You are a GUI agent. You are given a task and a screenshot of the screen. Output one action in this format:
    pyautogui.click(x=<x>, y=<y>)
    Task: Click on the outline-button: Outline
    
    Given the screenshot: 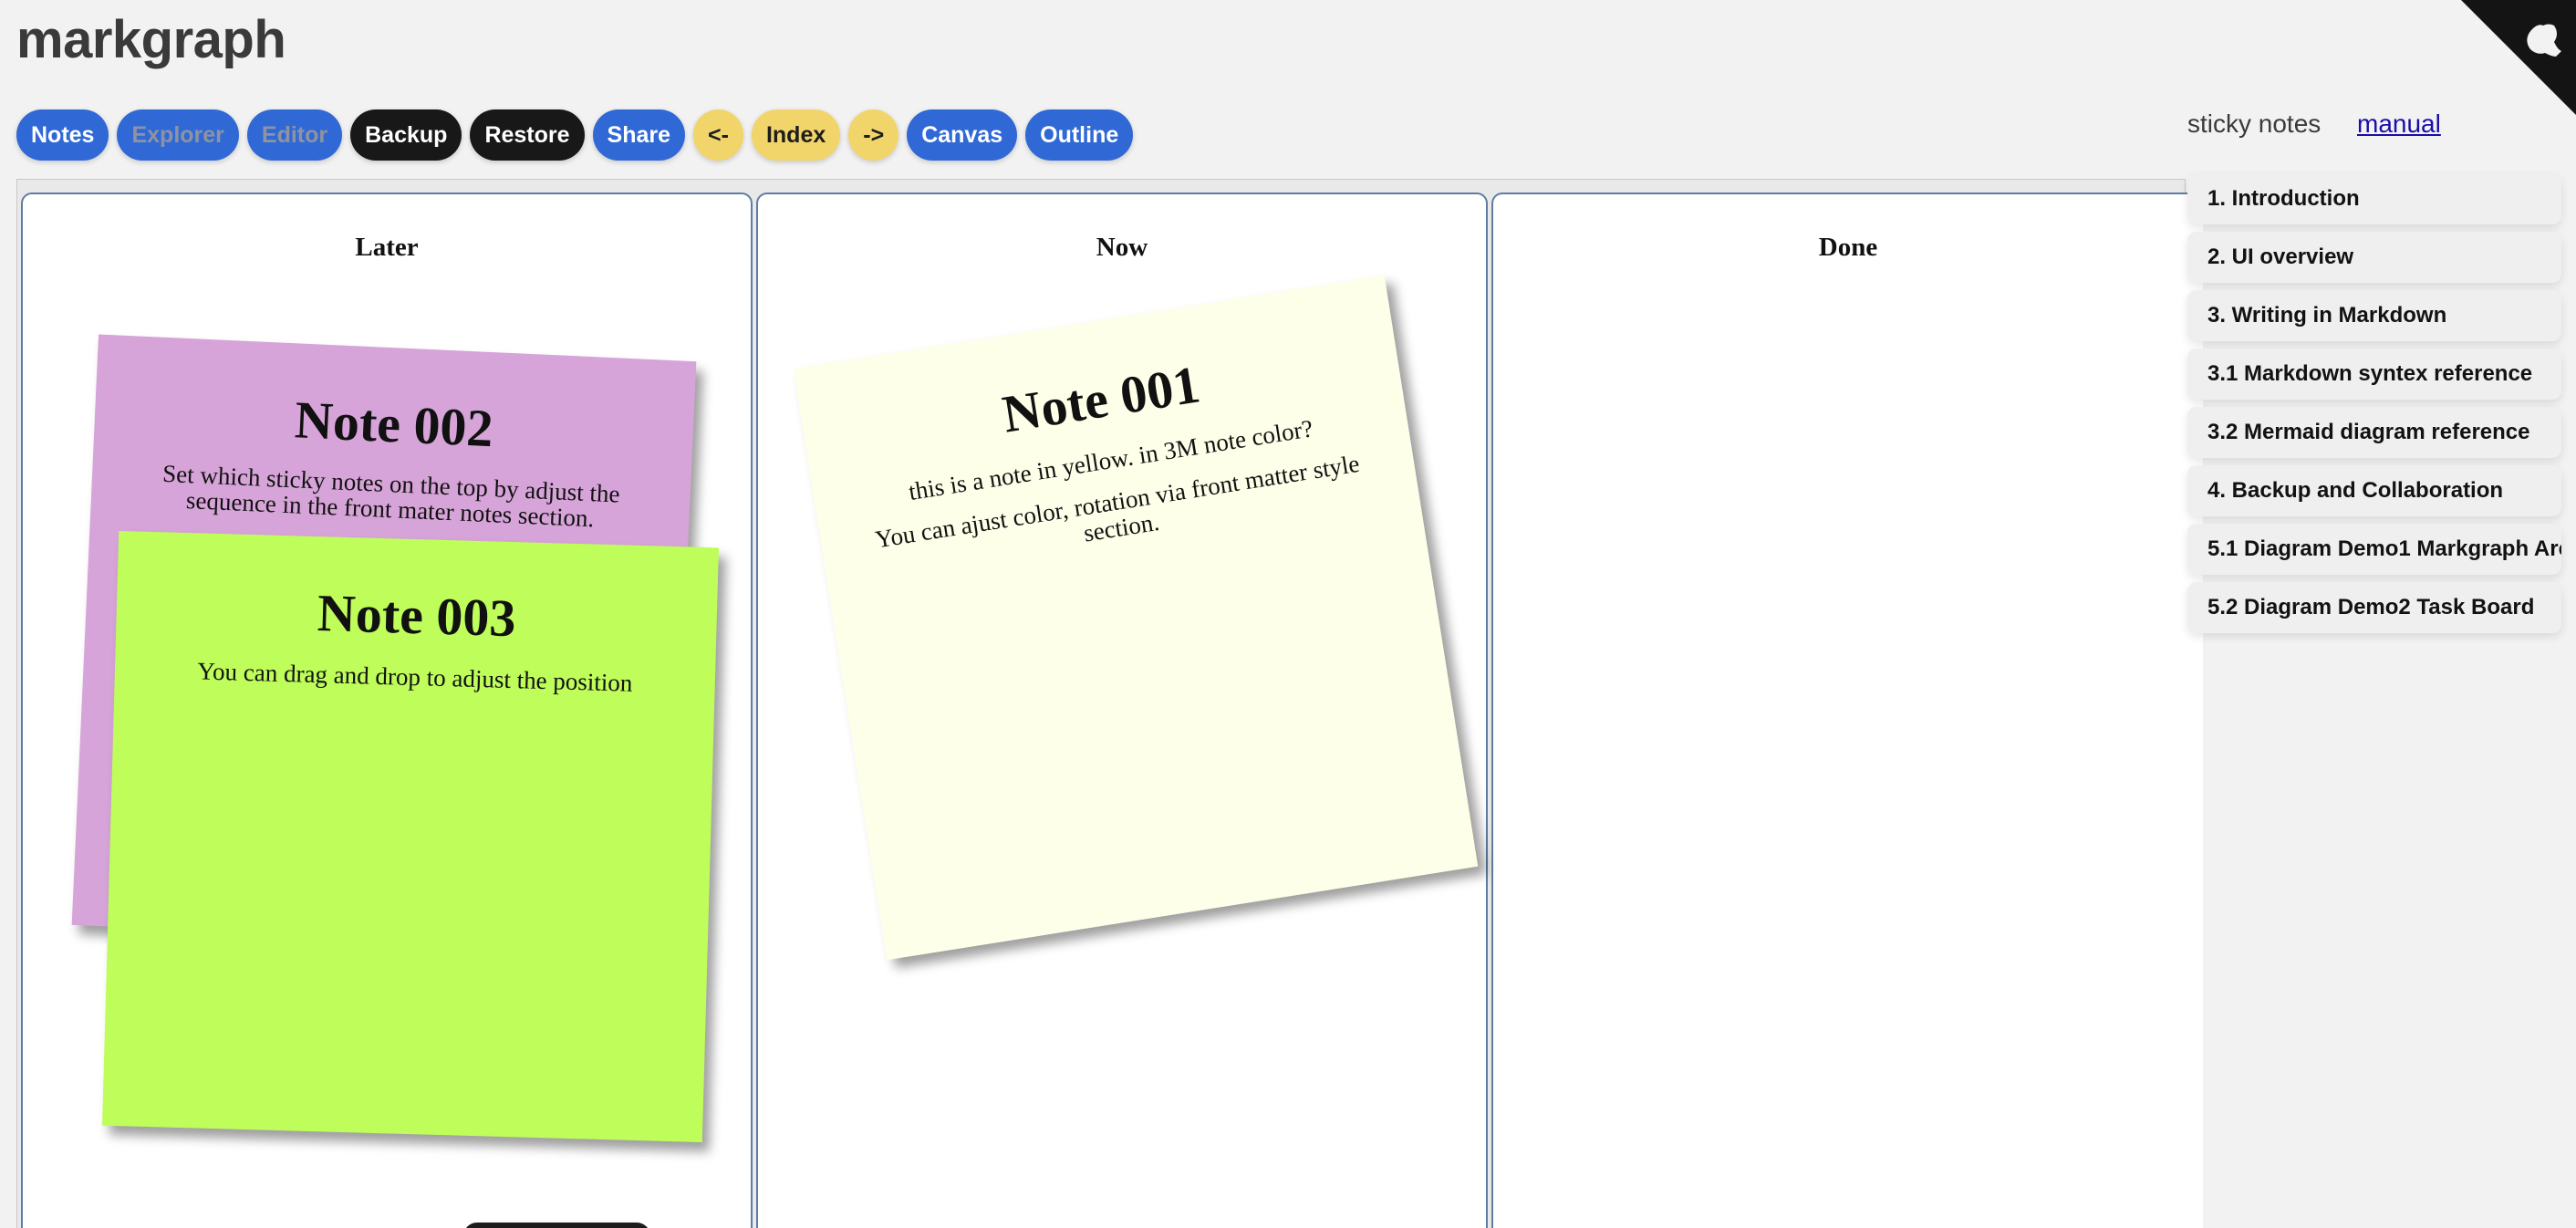 What is the action you would take?
    pyautogui.click(x=1079, y=135)
    